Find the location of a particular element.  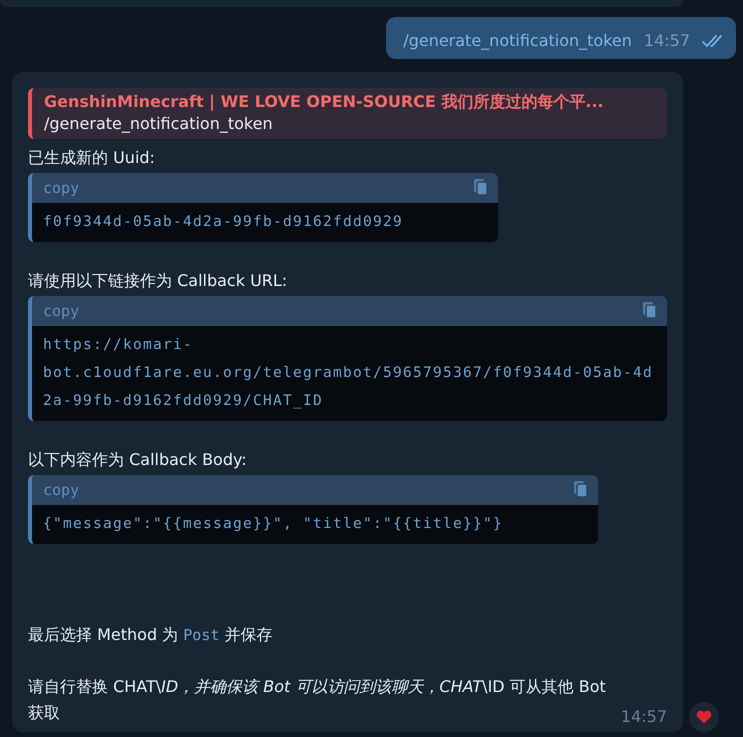

reply-quote: GenshinMinecraft | WE LOVE OPEN-SOURCE 我们所度过的每个平... /generate_notification_token is located at coordinates (347, 113).